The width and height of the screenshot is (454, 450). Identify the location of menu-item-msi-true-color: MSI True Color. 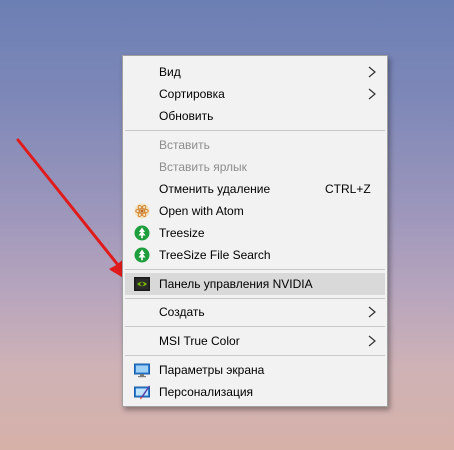
(255, 341).